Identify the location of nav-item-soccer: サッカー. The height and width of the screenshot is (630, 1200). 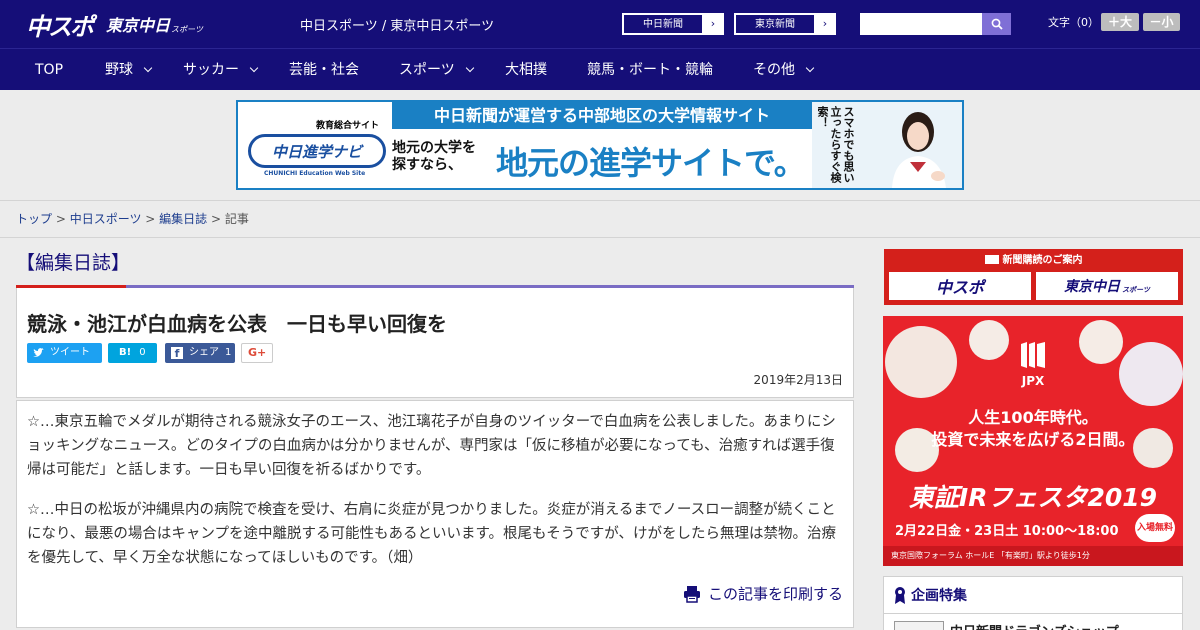
(221, 70).